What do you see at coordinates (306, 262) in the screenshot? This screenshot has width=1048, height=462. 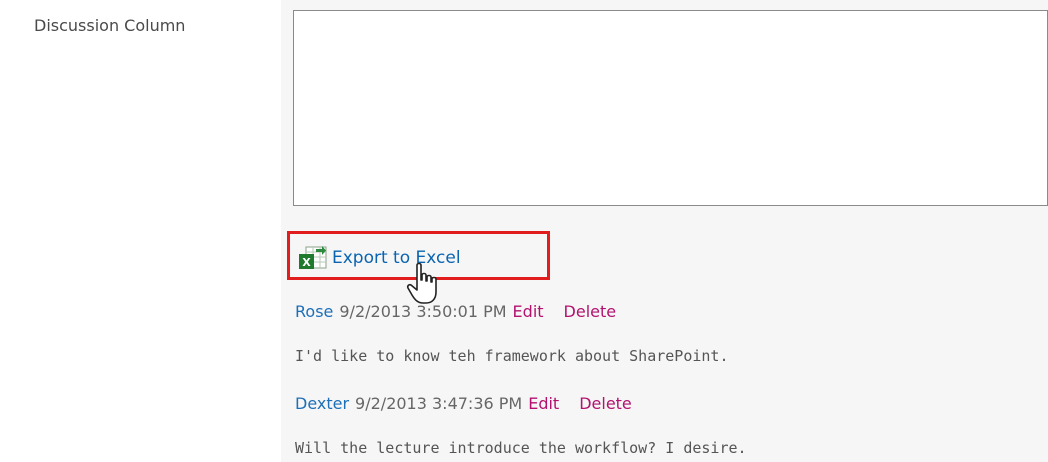 I see `svg-text: X` at bounding box center [306, 262].